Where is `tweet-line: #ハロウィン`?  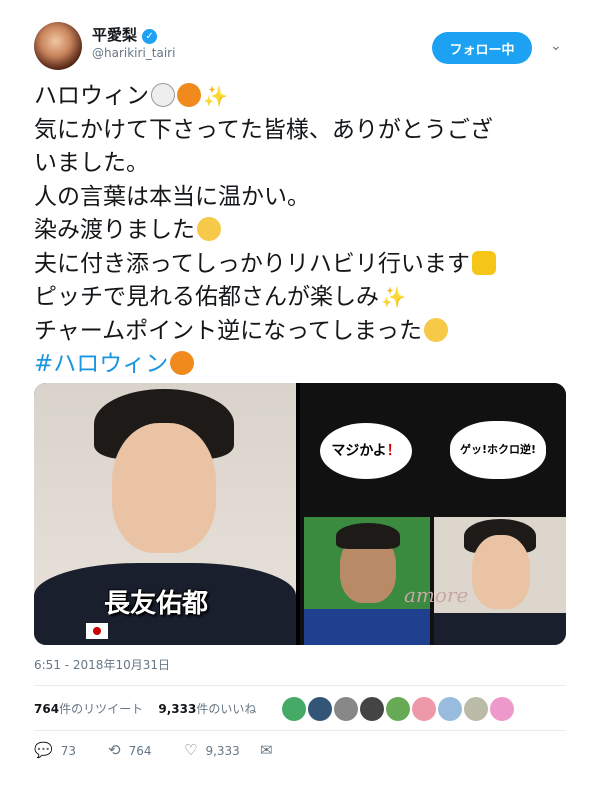
tweet-line: #ハロウィン is located at coordinates (304, 365).